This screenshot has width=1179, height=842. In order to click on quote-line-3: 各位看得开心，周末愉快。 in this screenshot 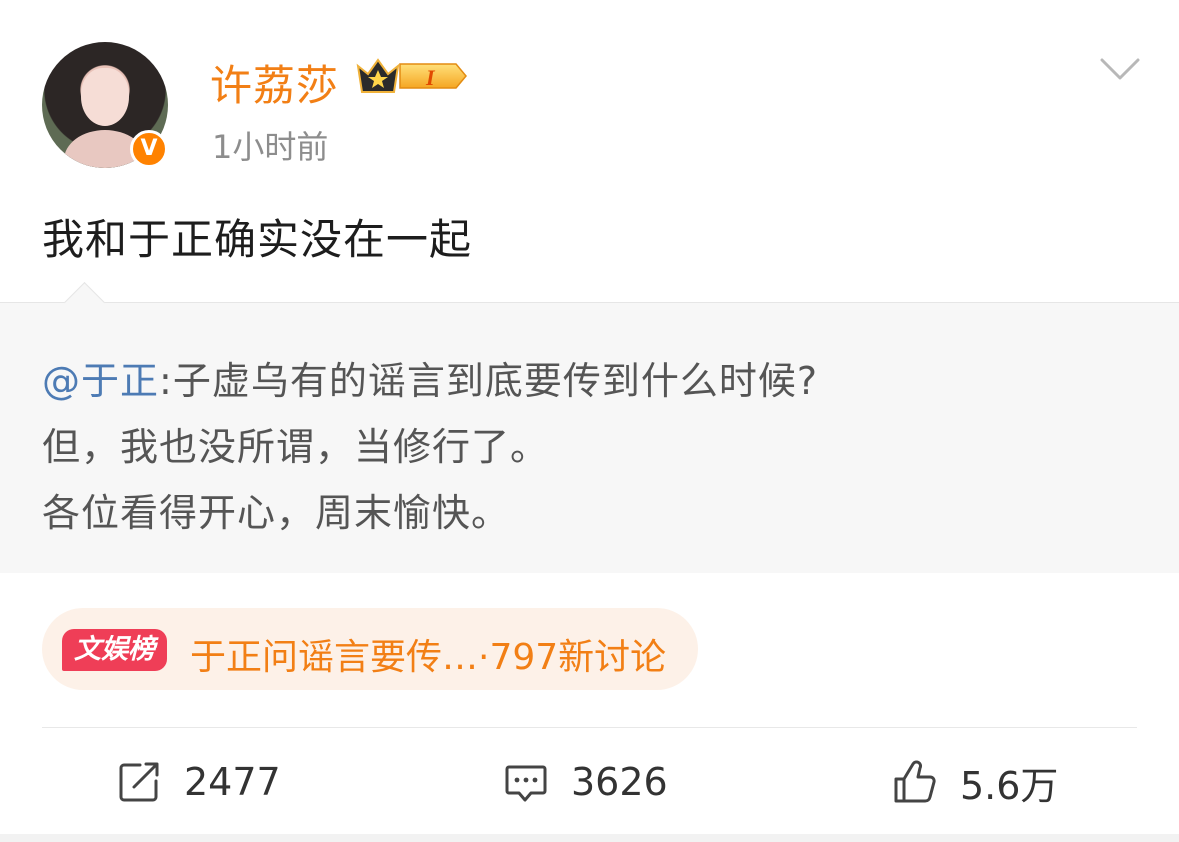, I will do `click(276, 513)`.